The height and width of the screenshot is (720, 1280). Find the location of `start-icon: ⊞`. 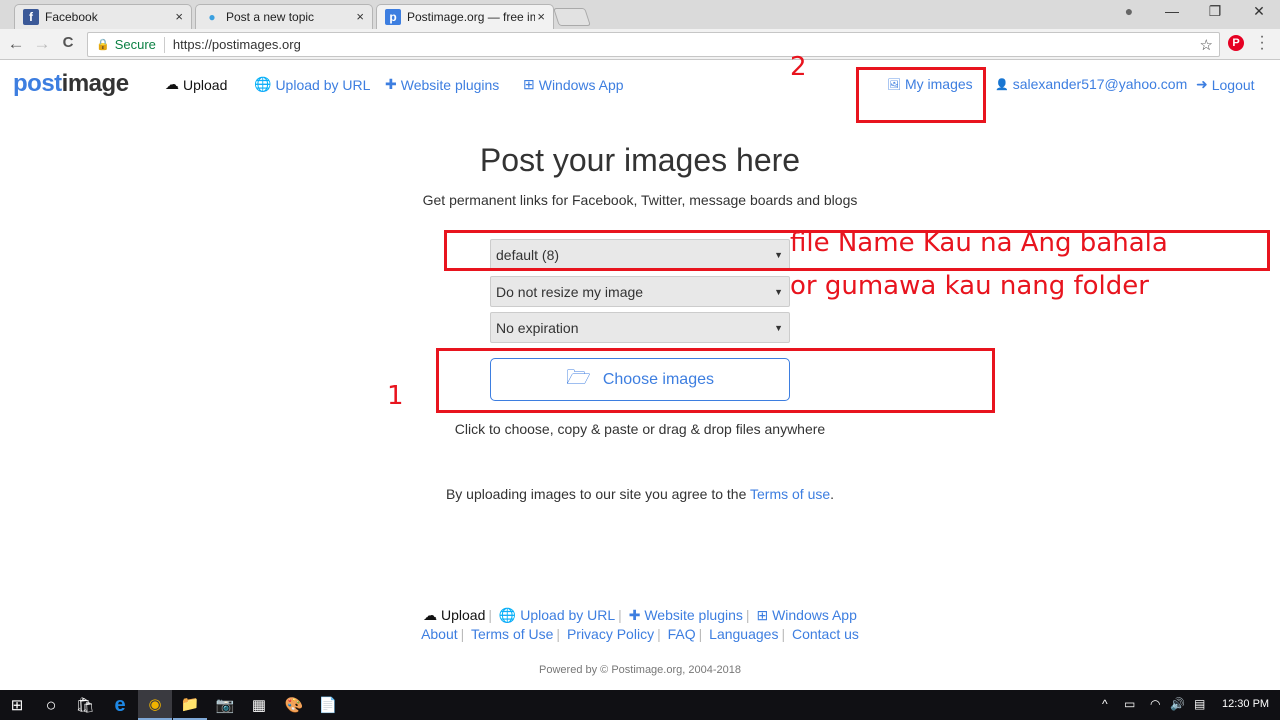

start-icon: ⊞ is located at coordinates (17, 705).